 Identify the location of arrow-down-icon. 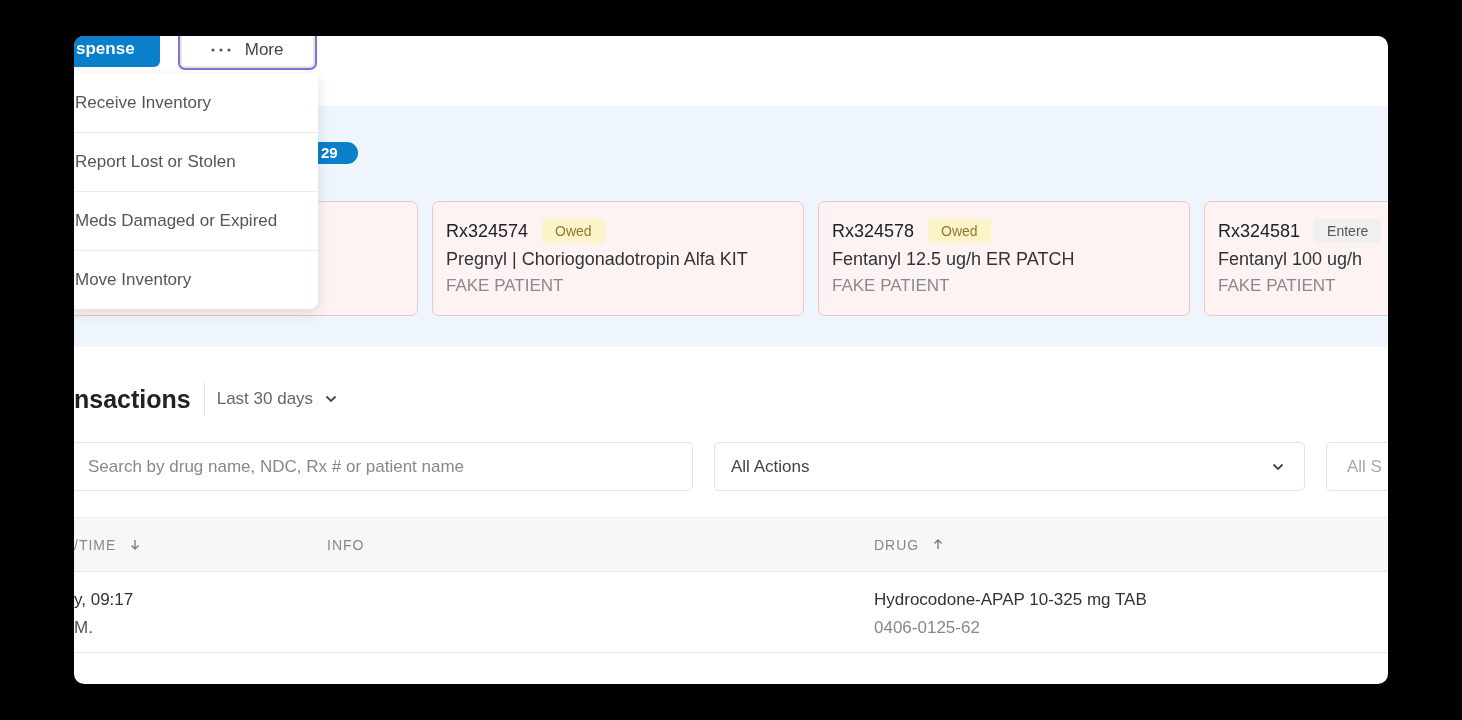
(135, 544).